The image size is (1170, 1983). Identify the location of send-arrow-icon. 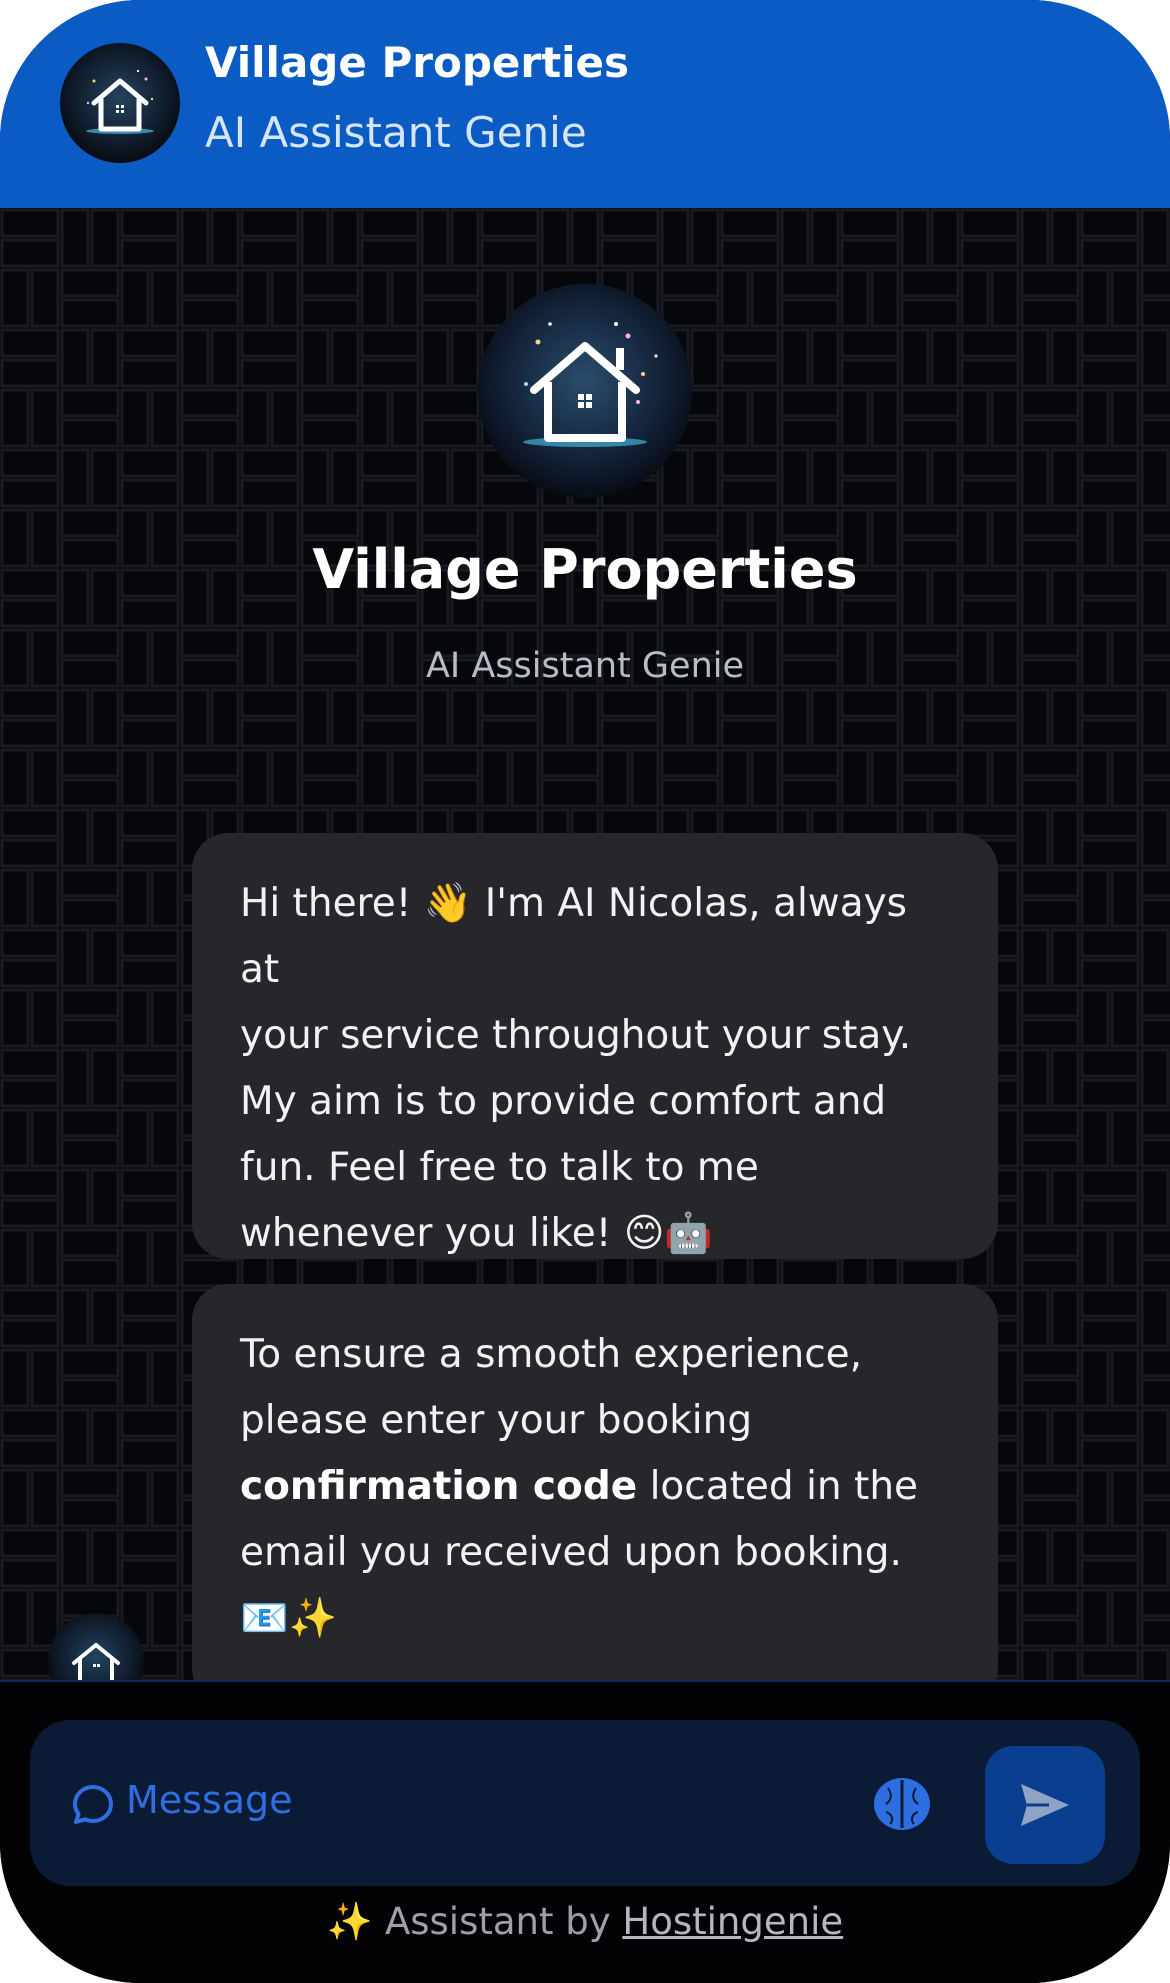
(1045, 1805).